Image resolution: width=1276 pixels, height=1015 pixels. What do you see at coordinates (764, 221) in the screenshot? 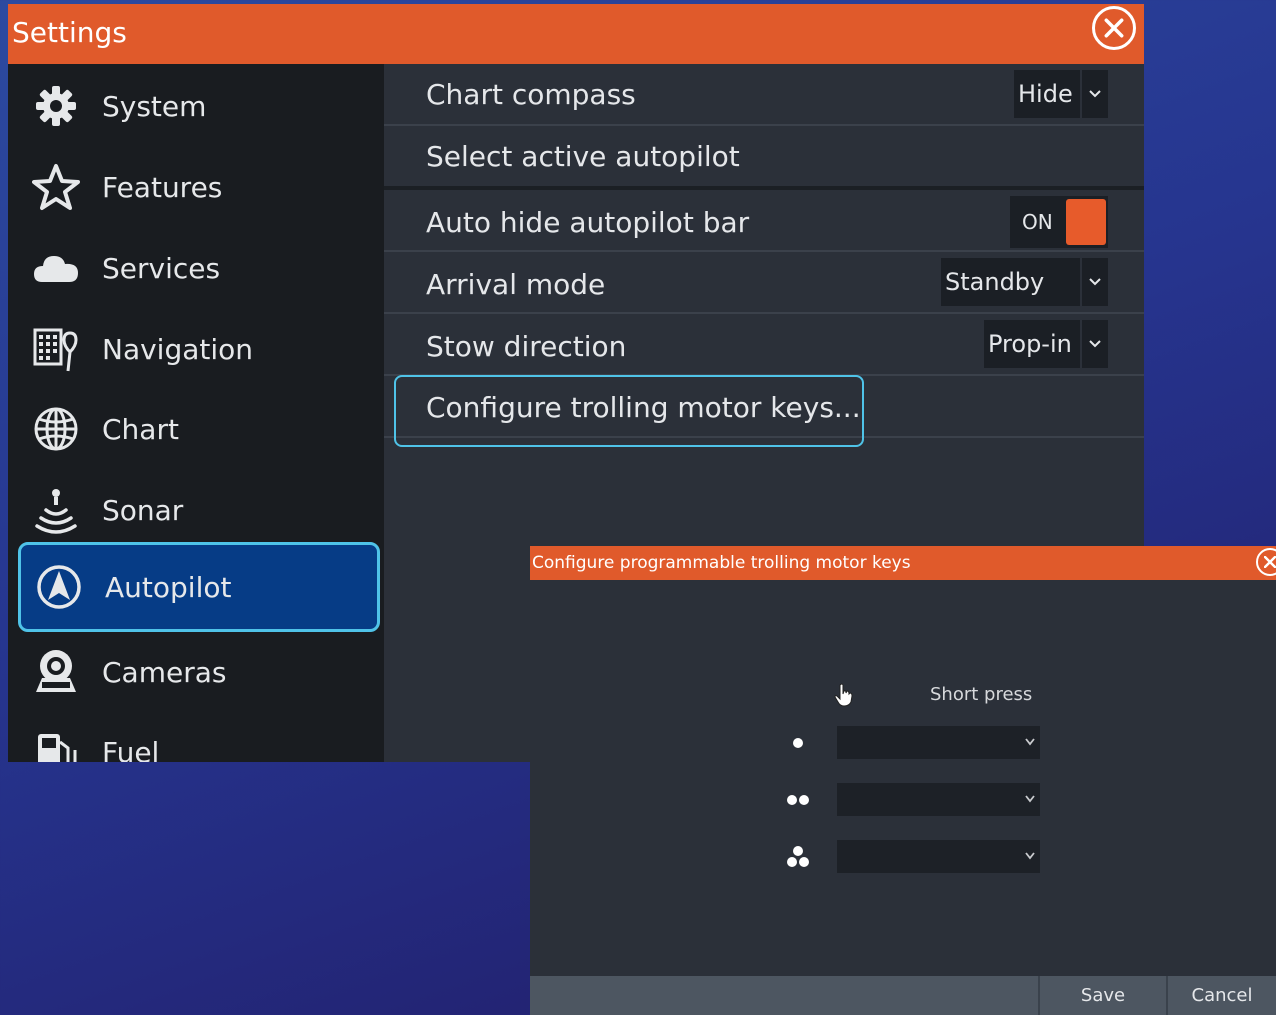
I see `row-auto-hide: Auto hide autopilot bar ON` at bounding box center [764, 221].